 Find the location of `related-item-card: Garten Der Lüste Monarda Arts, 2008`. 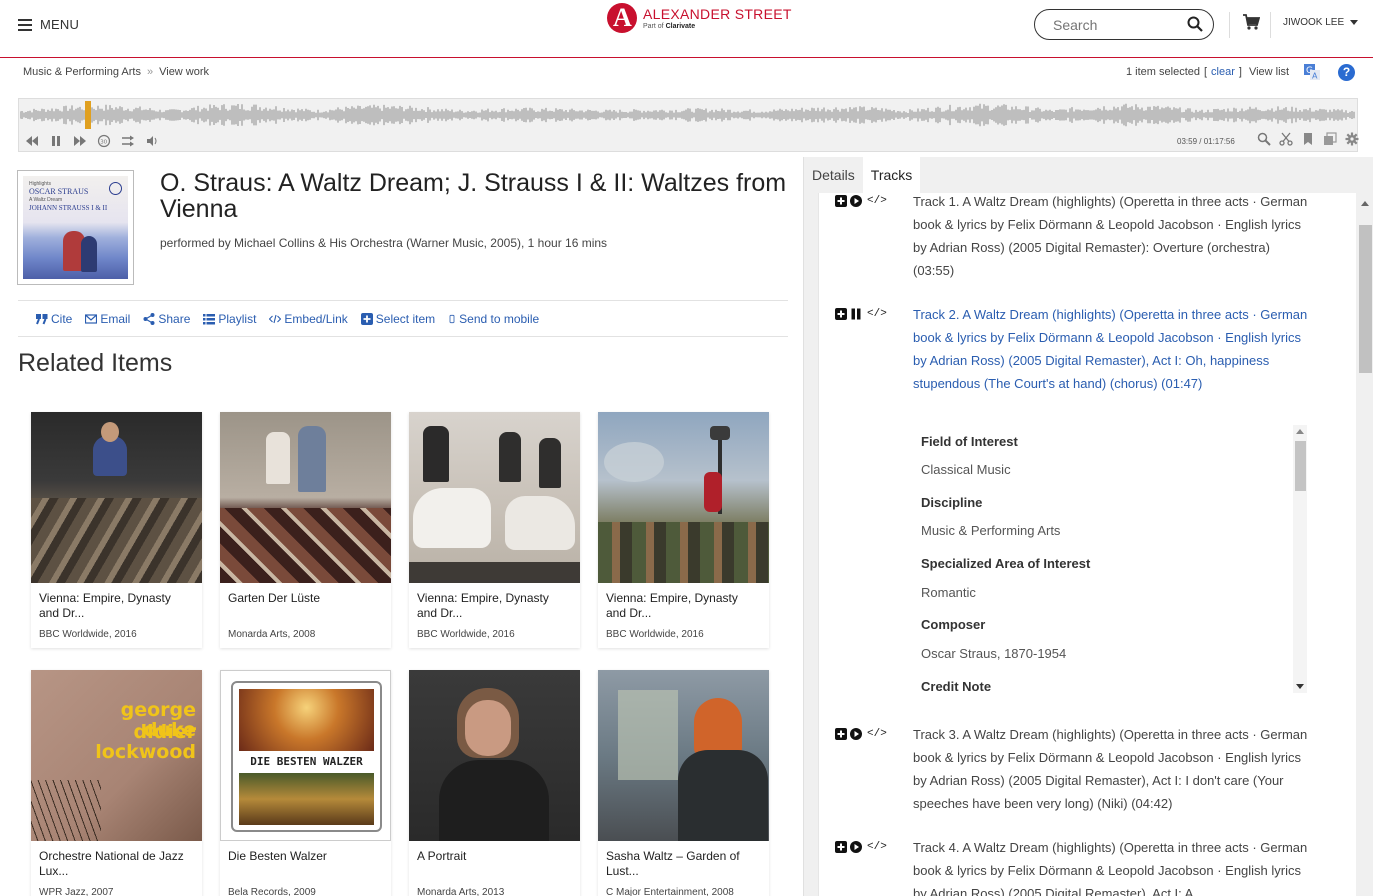

related-item-card: Garten Der Lüste Monarda Arts, 2008 is located at coordinates (305, 530).